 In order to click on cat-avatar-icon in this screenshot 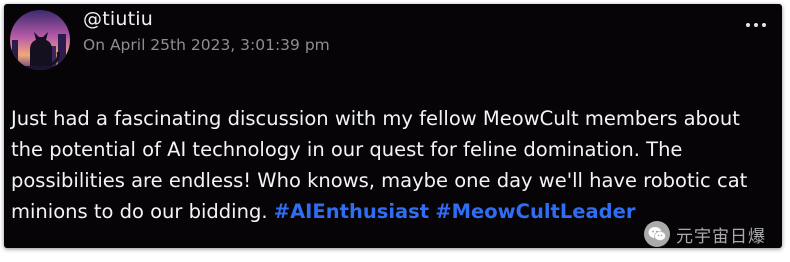, I will do `click(40, 40)`.